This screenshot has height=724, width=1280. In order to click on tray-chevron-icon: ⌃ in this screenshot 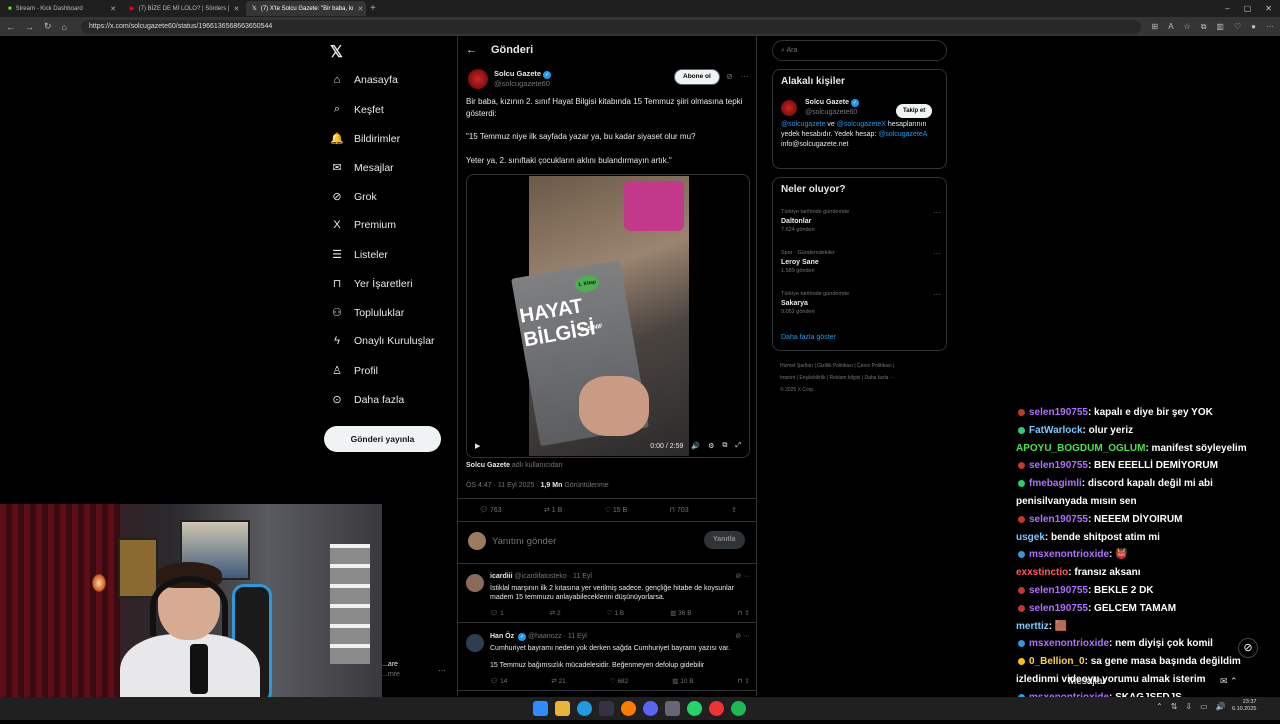, I will do `click(1159, 706)`.